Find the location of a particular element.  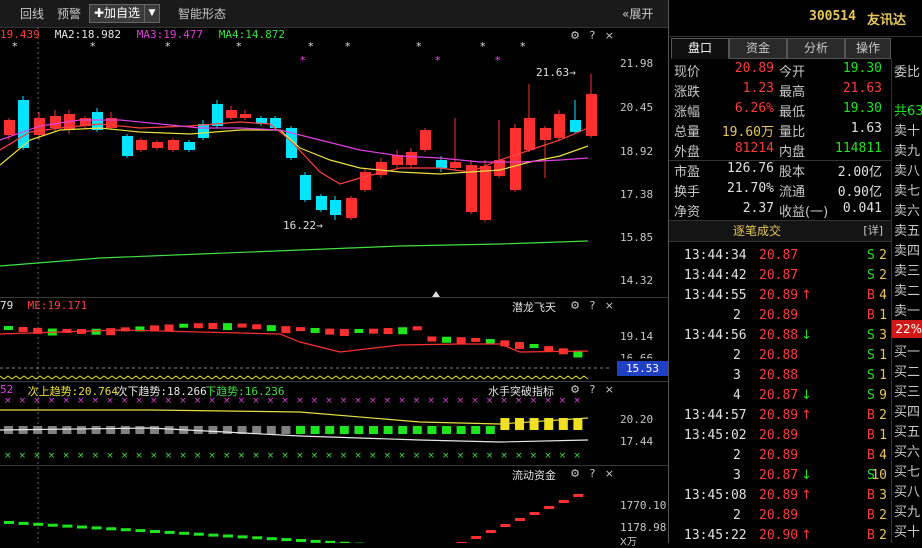

legend-item: 79 is located at coordinates (6, 305).